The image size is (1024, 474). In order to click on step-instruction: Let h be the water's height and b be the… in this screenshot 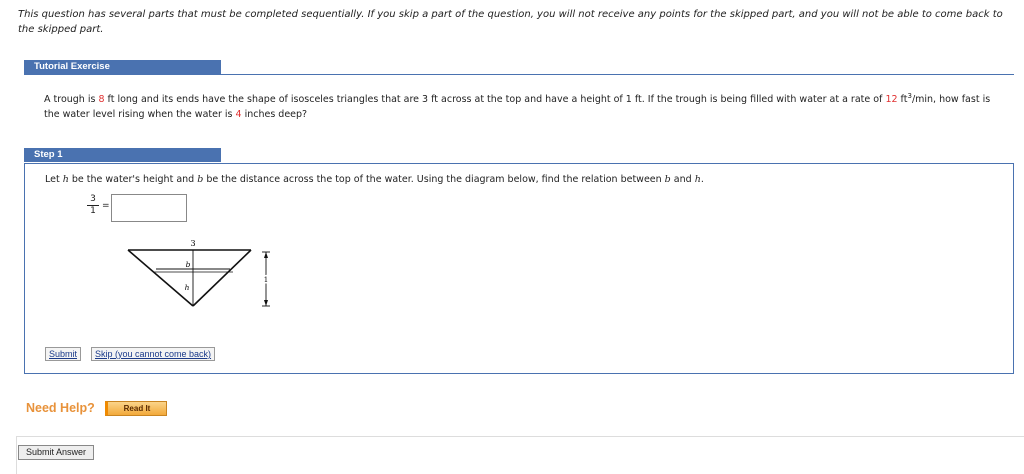, I will do `click(374, 179)`.